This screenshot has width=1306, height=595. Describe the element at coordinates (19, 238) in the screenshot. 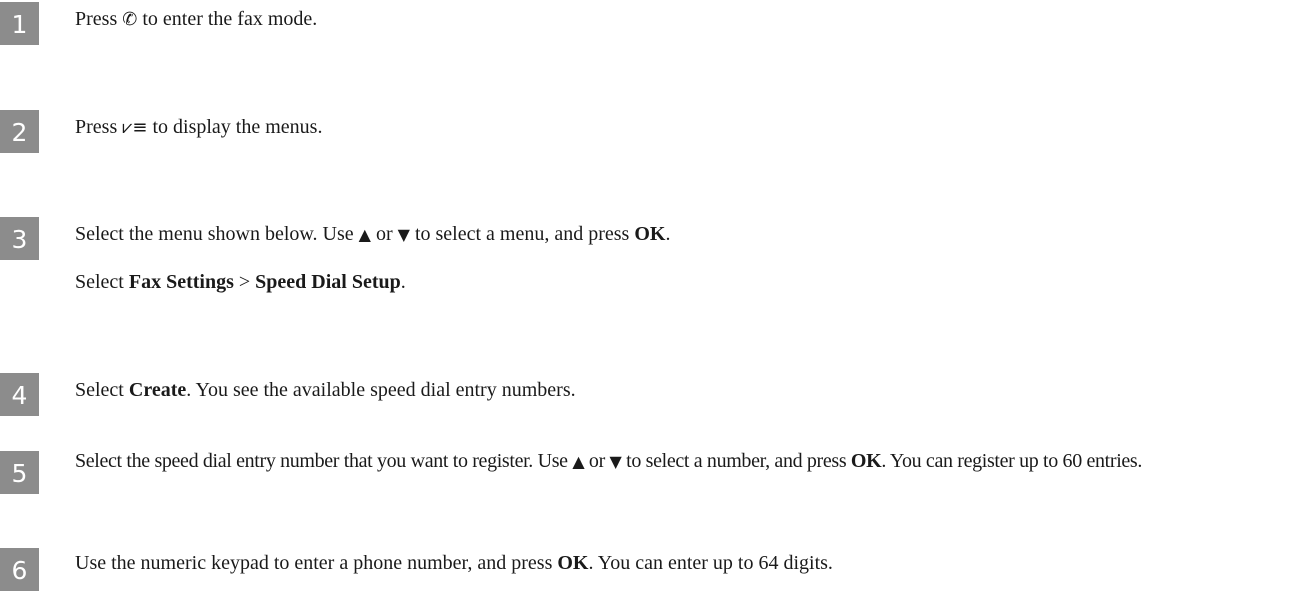

I see `step-number-badge: 3` at that location.